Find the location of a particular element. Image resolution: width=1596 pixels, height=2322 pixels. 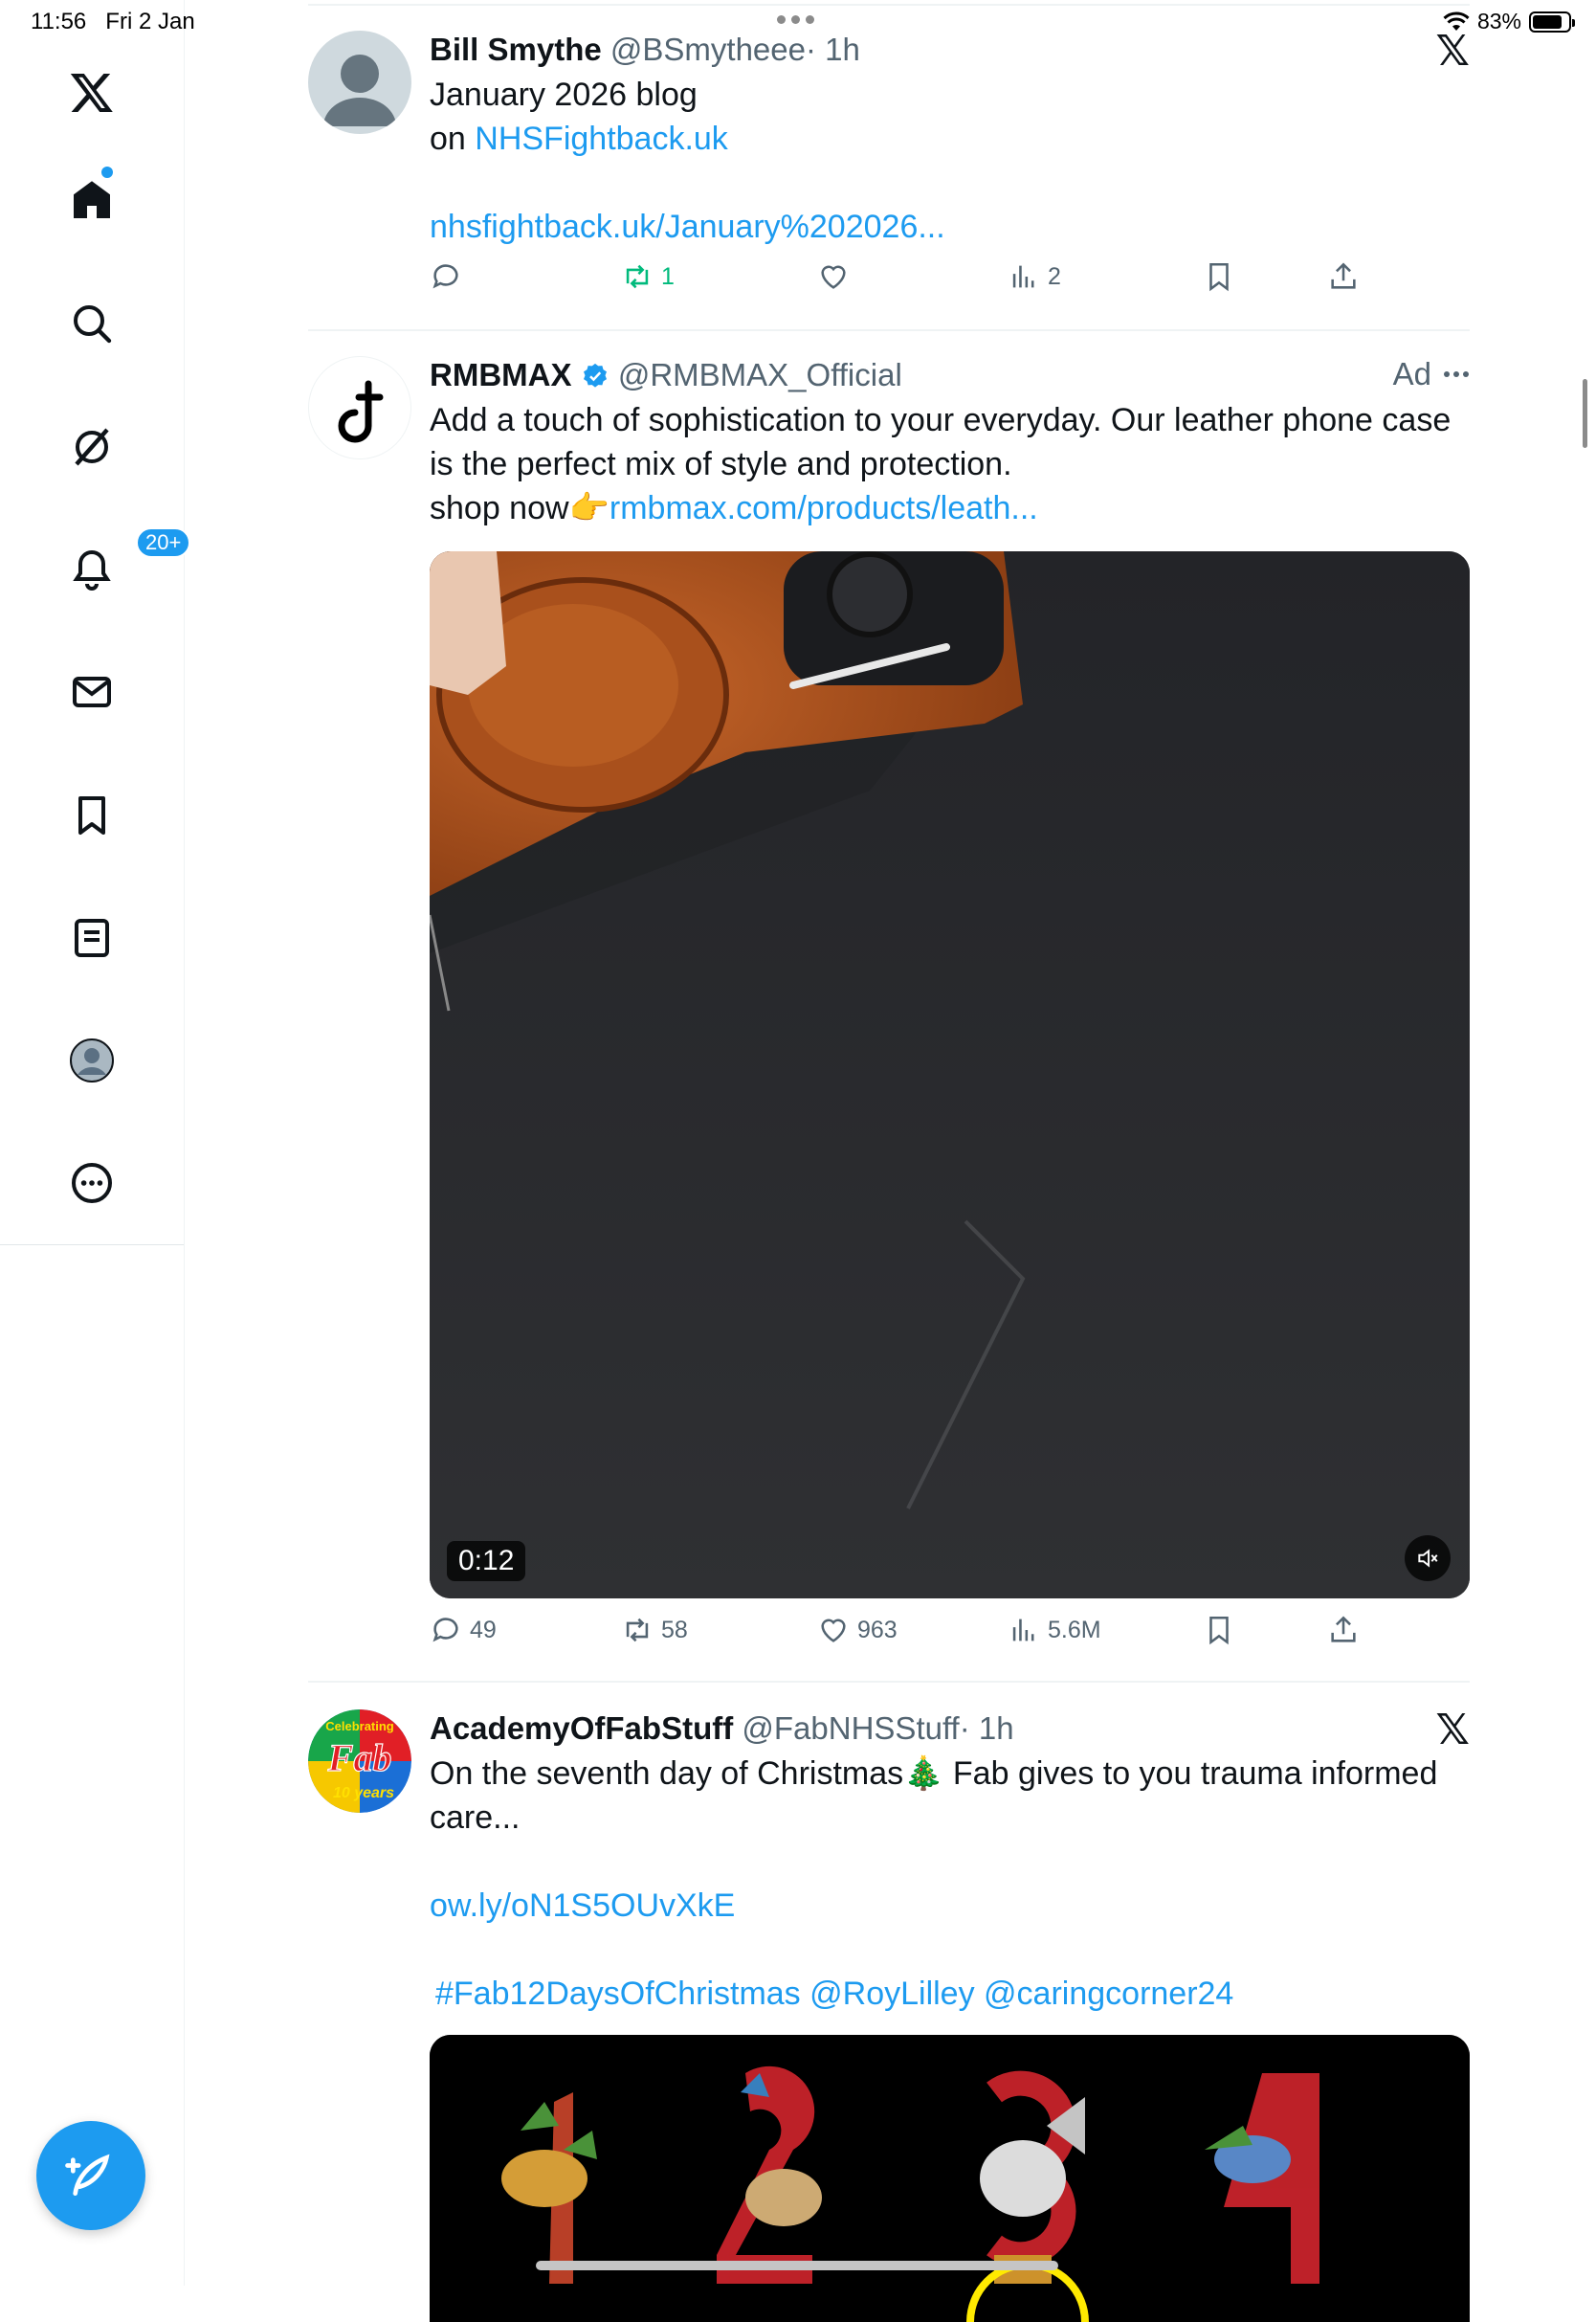

reply-button: 49 is located at coordinates (464, 1630).